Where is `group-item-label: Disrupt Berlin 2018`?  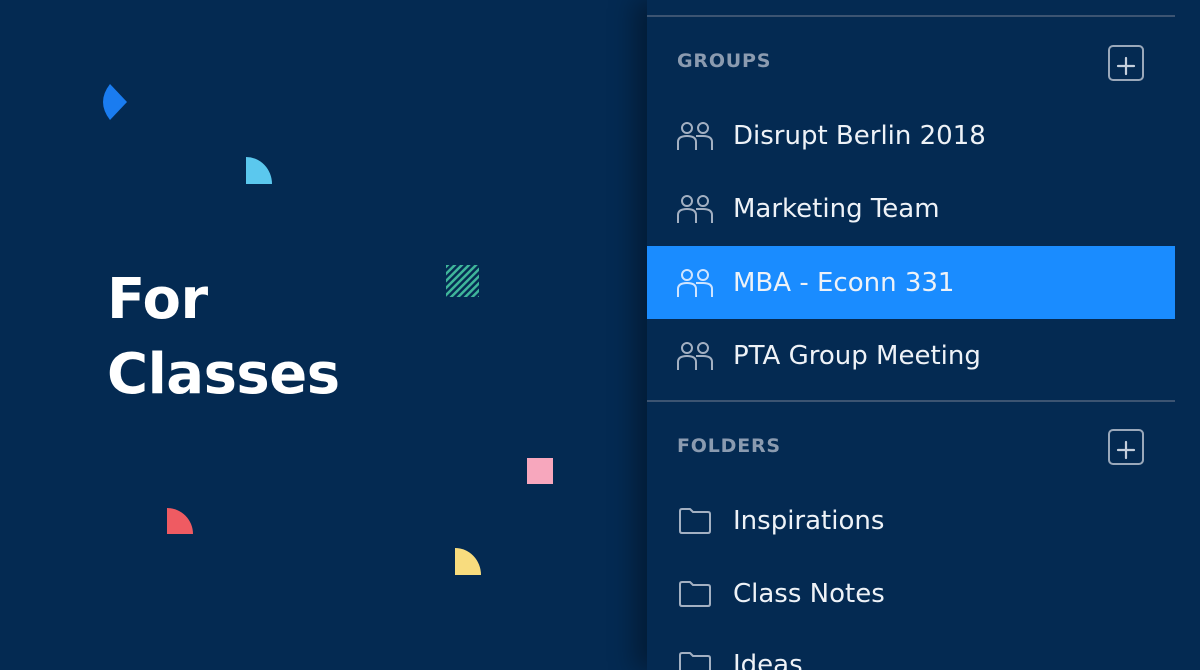
group-item-label: Disrupt Berlin 2018 is located at coordinates (859, 135).